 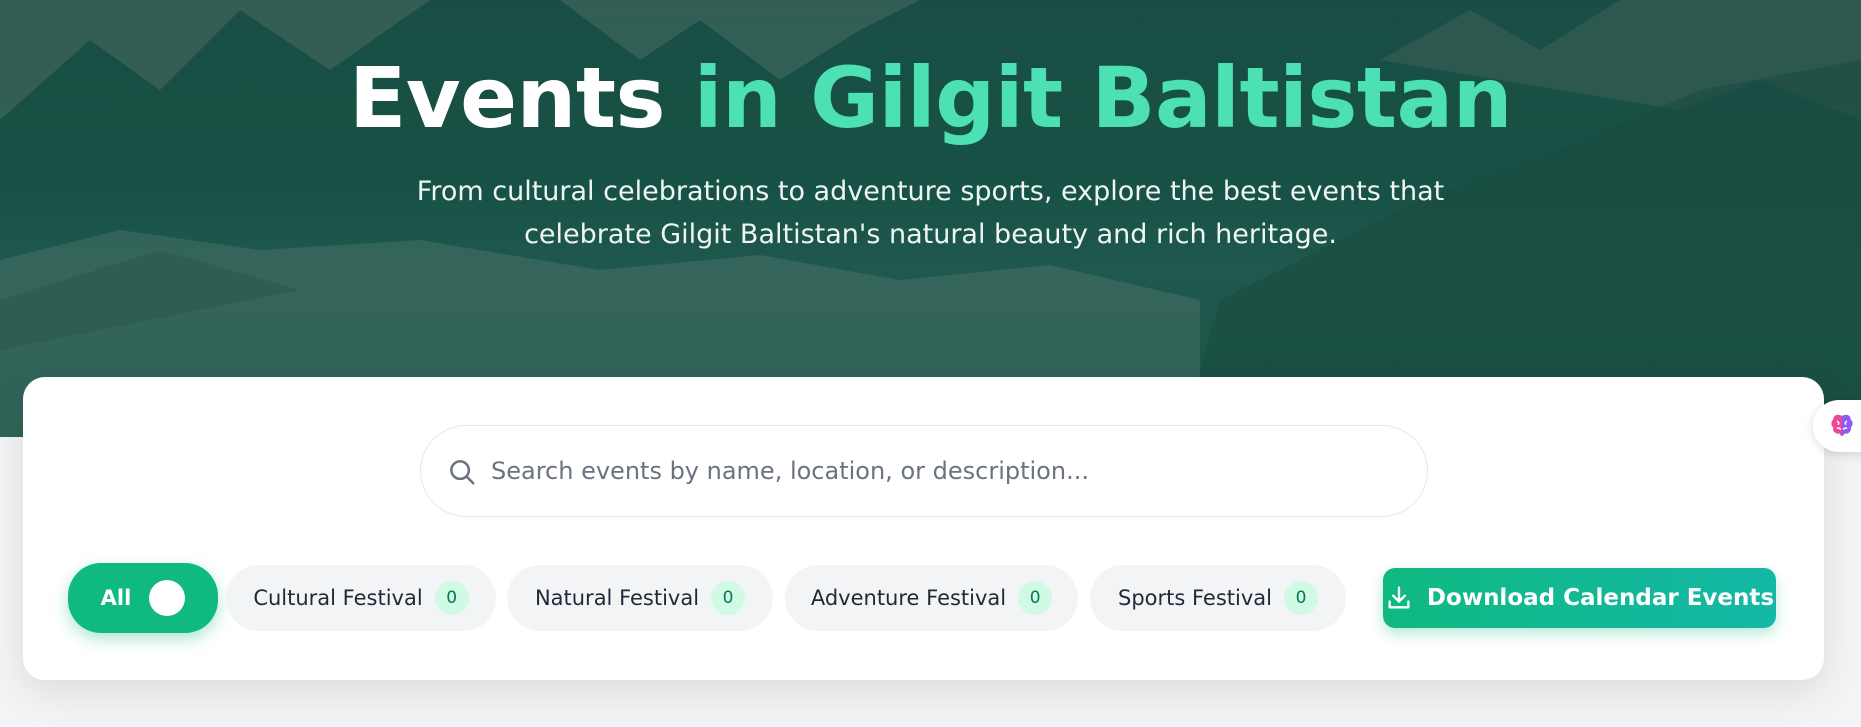 I want to click on title-plain: Events, so click(x=507, y=98).